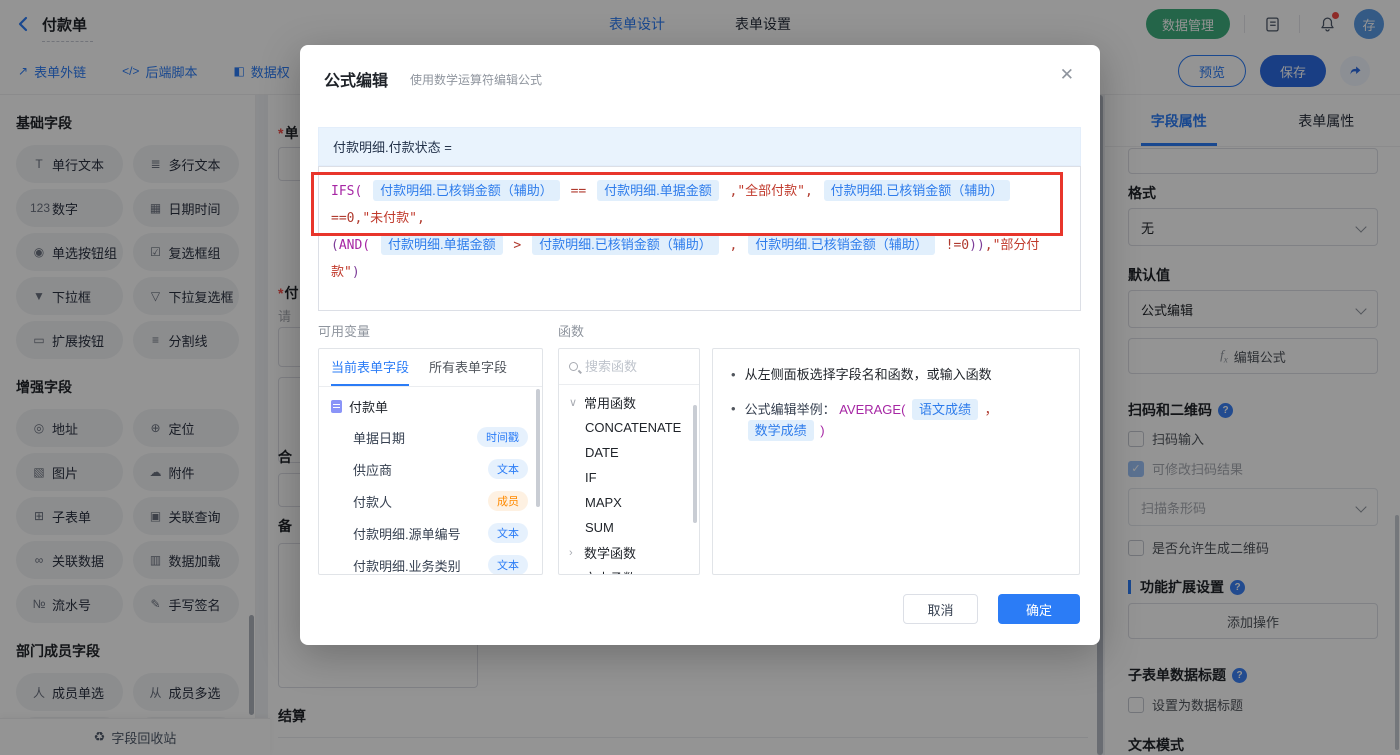 This screenshot has width=1400, height=755. What do you see at coordinates (468, 367) in the screenshot?
I see `variables-tab-所有表单字段: 所有表单字段` at bounding box center [468, 367].